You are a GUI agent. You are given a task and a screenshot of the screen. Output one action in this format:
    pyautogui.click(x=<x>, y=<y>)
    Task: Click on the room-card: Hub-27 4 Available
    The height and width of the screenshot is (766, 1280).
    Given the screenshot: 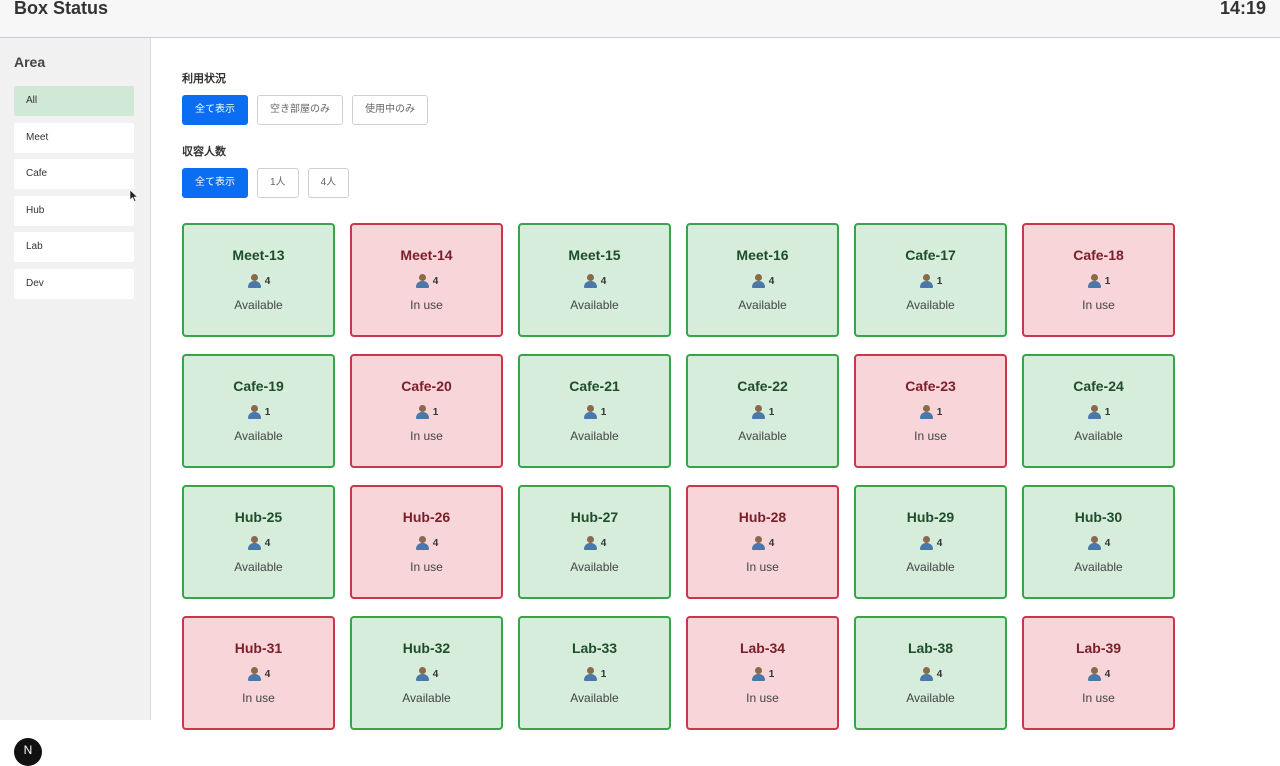 What is the action you would take?
    pyautogui.click(x=594, y=542)
    